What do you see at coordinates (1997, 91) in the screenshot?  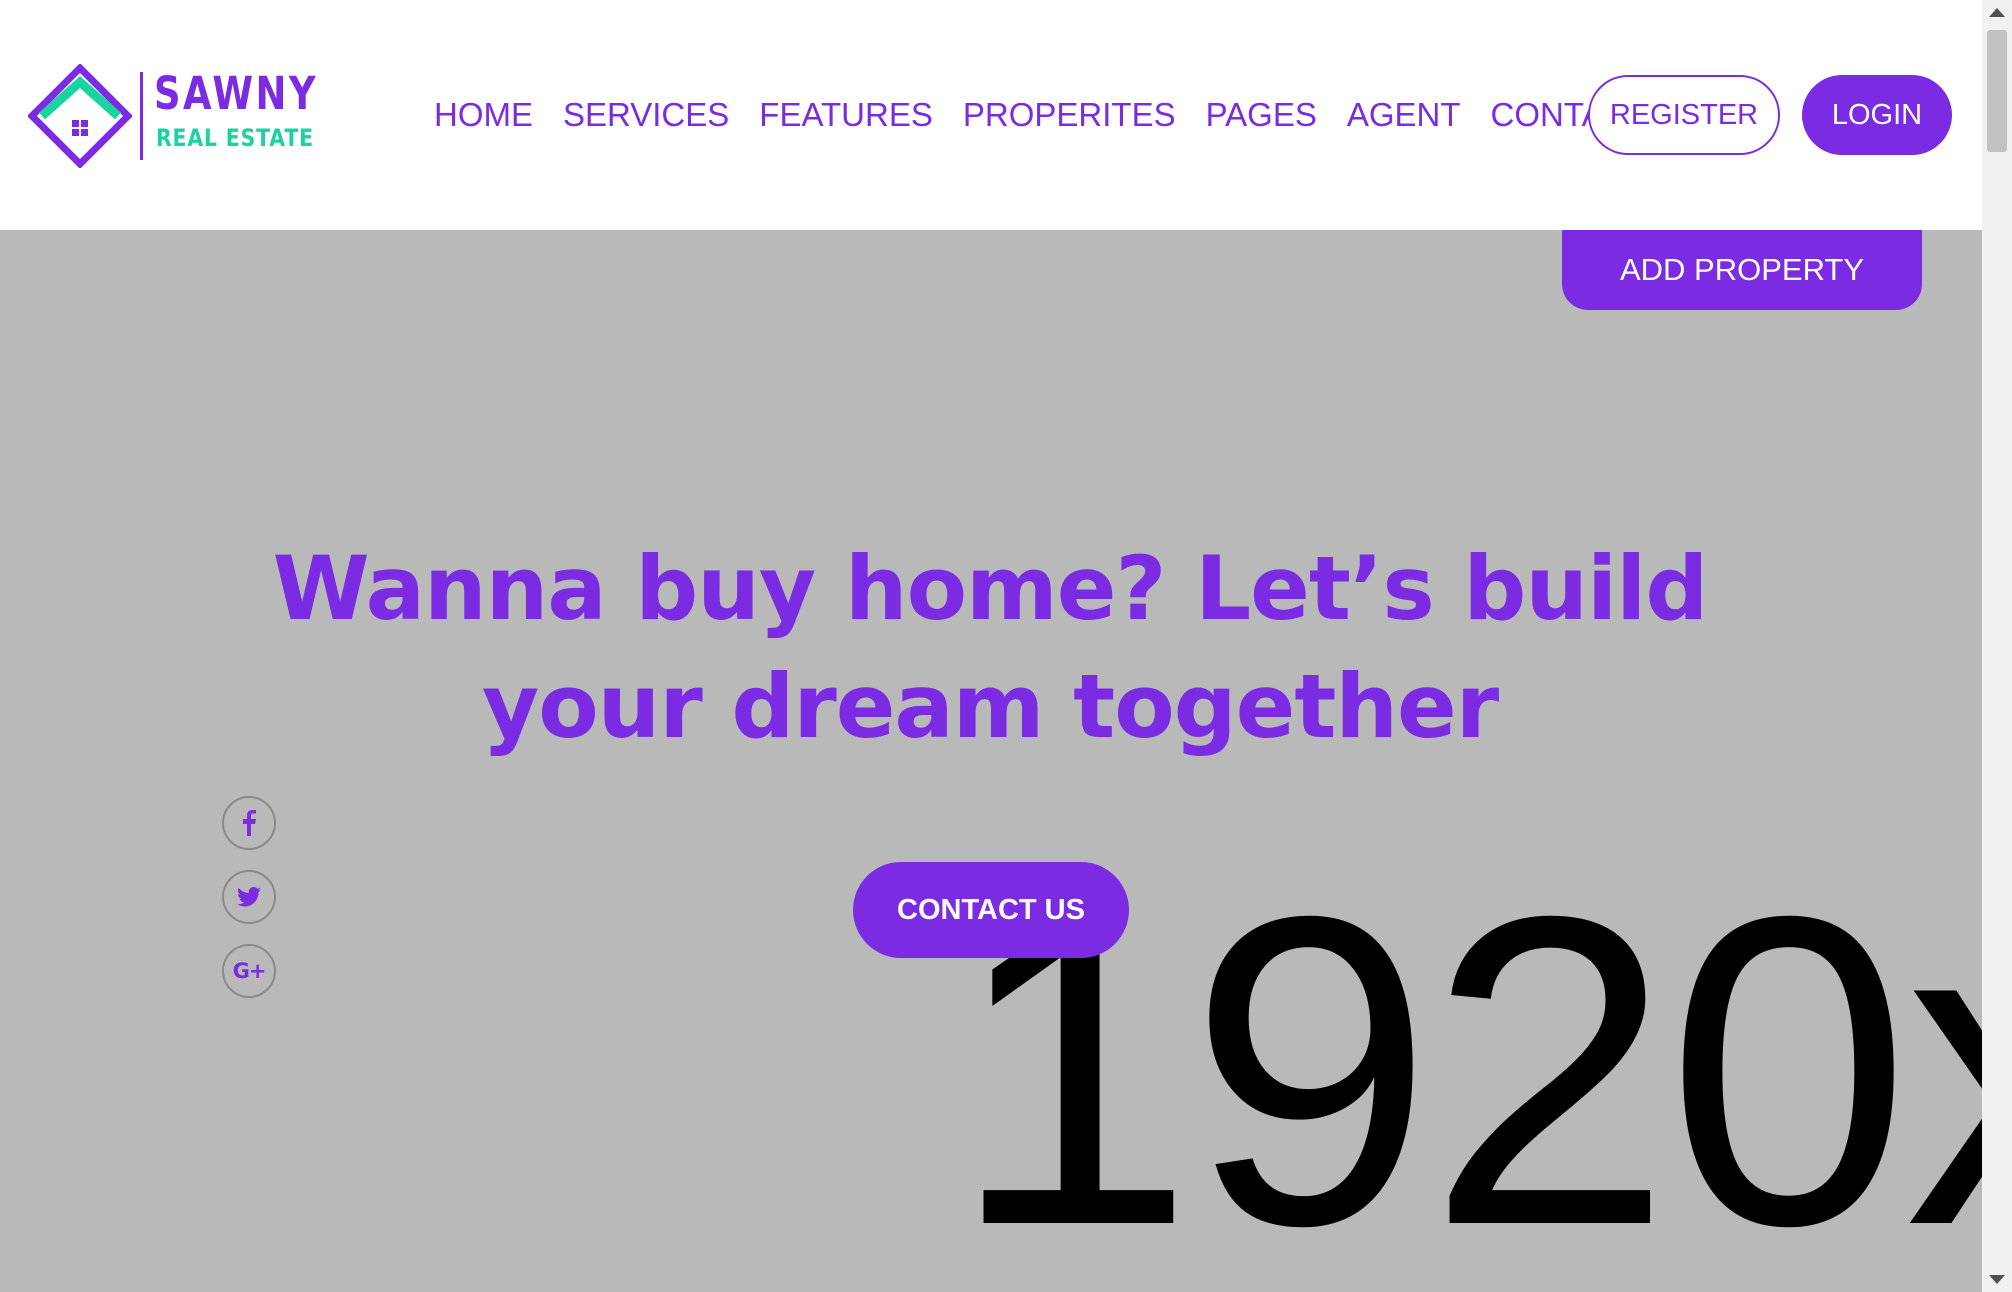 I see `scroll-thumb` at bounding box center [1997, 91].